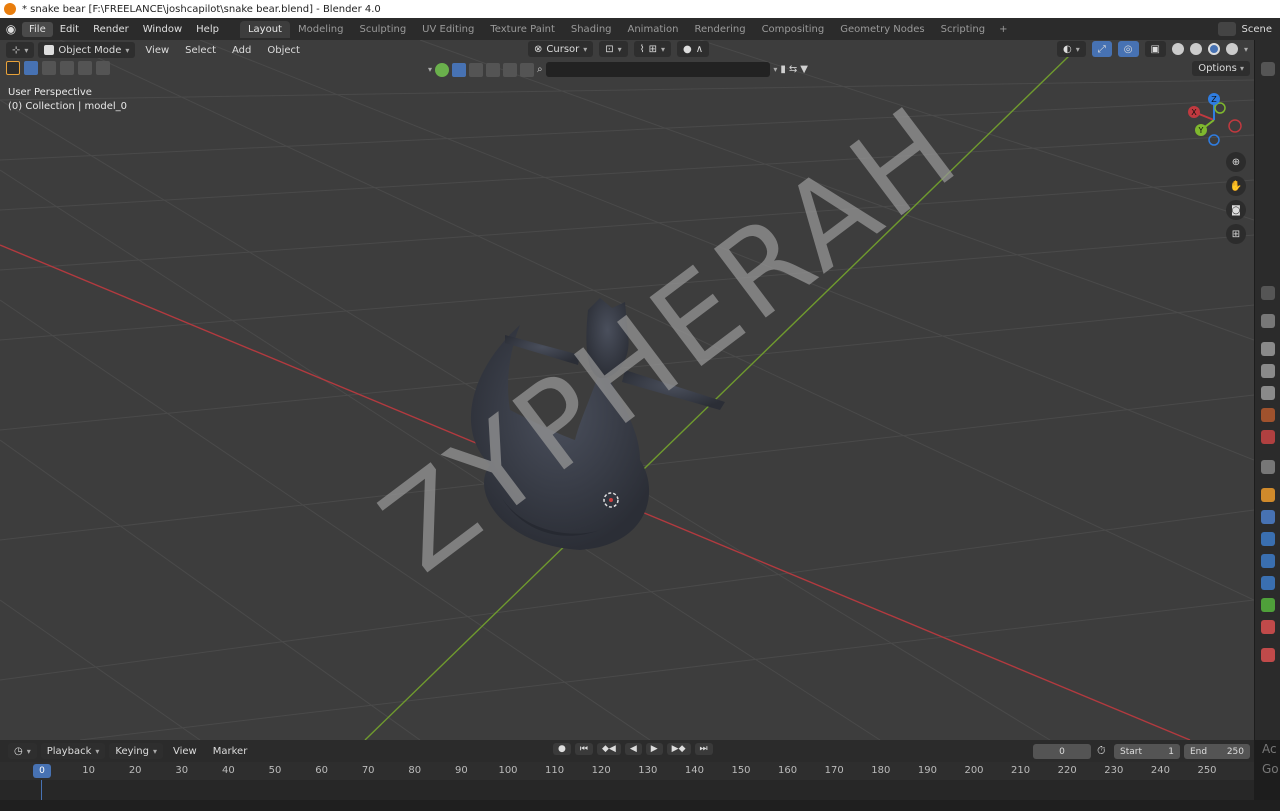  I want to click on object-properties-icon, so click(1268, 495).